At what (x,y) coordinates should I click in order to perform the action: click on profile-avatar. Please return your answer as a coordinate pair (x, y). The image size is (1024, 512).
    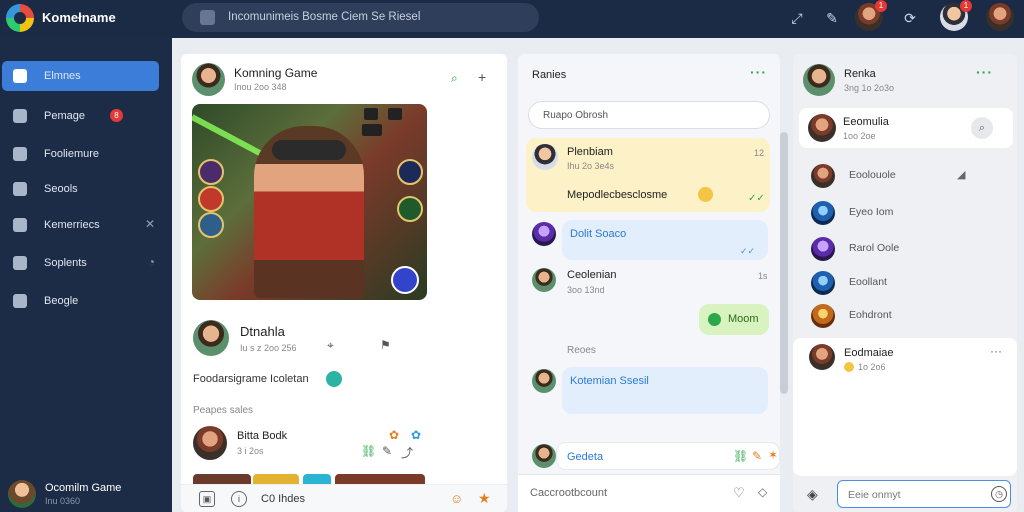
    Looking at the image, I should click on (1000, 17).